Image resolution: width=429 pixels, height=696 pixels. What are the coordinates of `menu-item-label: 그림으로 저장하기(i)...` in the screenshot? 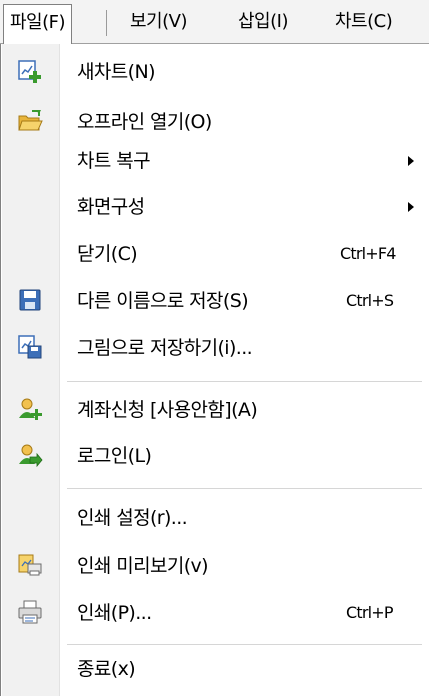 It's located at (165, 348).